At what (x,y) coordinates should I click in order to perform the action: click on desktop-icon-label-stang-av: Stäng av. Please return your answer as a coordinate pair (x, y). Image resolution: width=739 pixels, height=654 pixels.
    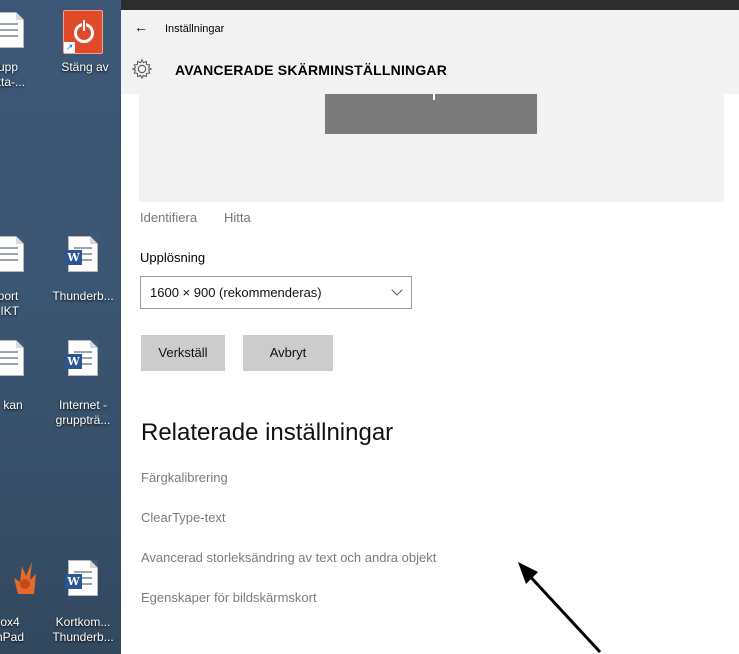
    Looking at the image, I should click on (85, 67).